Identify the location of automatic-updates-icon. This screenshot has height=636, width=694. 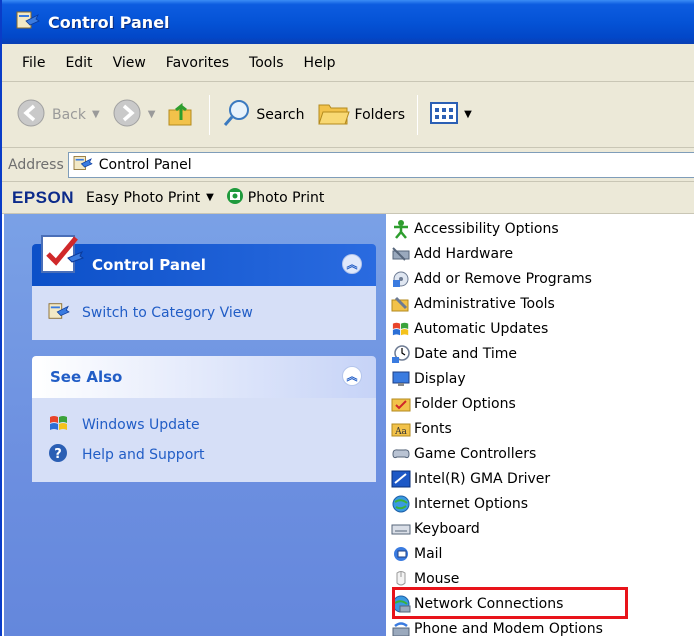
(401, 329).